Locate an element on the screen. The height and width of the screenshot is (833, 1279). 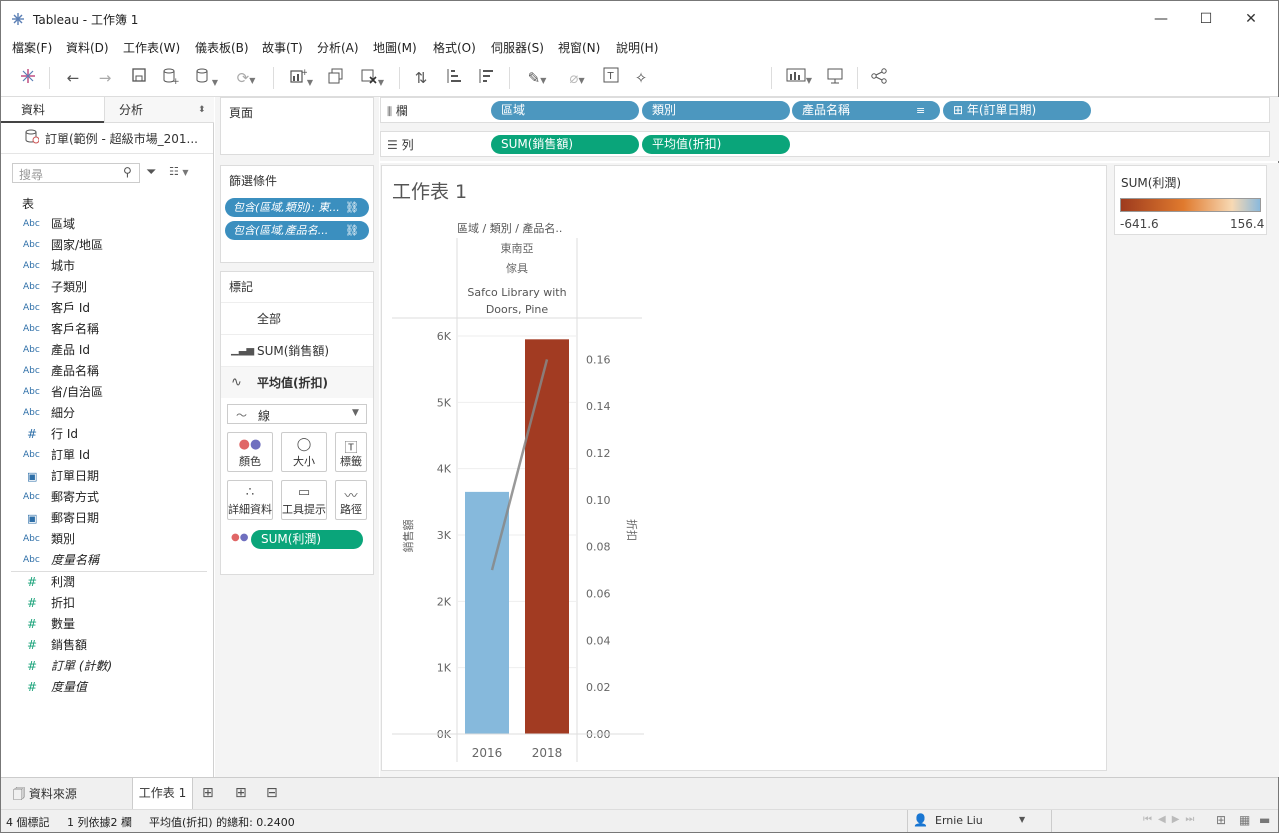
measure-field: # 度量值 is located at coordinates (107, 687).